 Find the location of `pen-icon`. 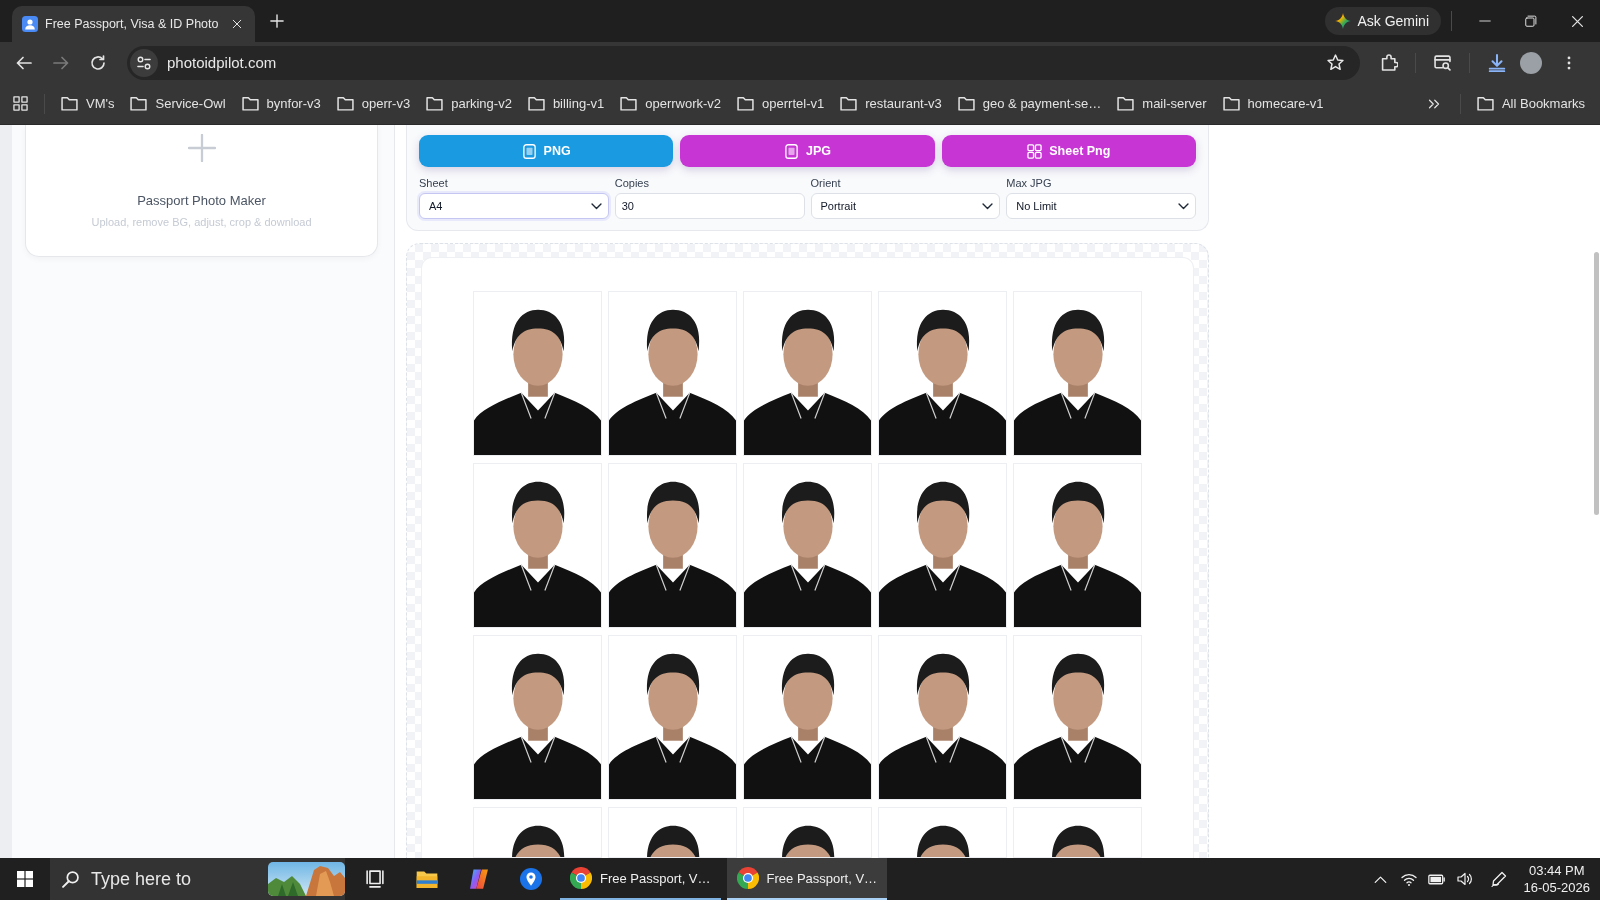

pen-icon is located at coordinates (1498, 879).